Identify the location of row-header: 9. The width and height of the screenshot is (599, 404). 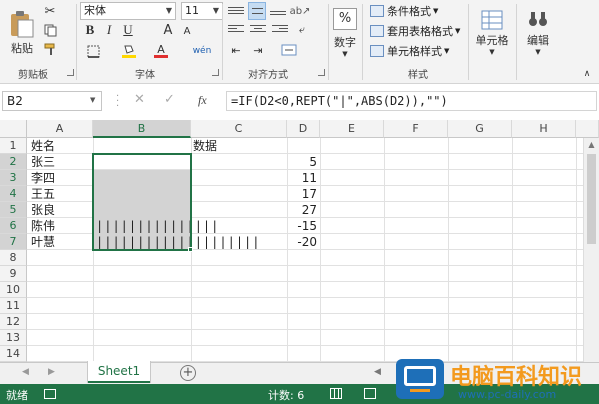
(13, 274).